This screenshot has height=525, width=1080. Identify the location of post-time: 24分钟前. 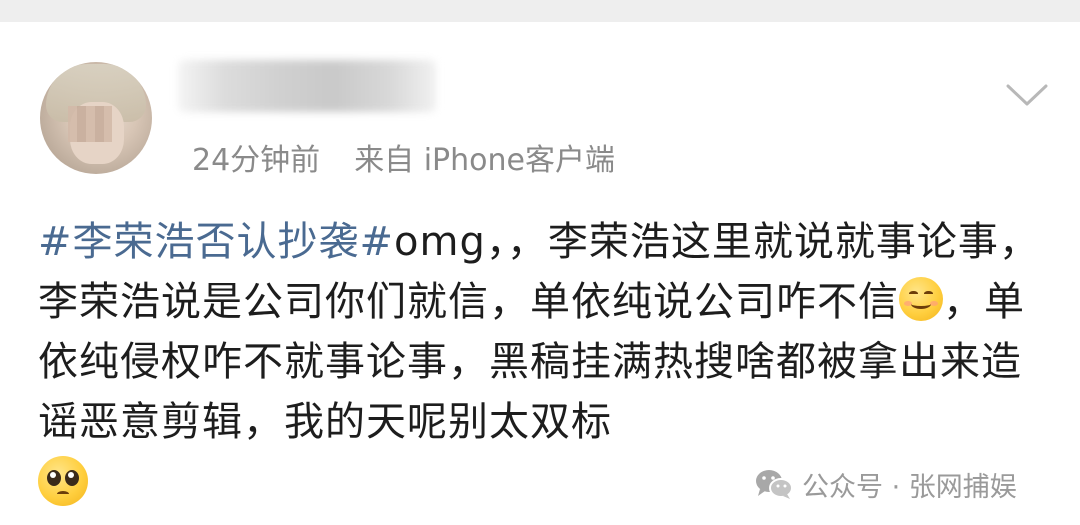
(256, 160).